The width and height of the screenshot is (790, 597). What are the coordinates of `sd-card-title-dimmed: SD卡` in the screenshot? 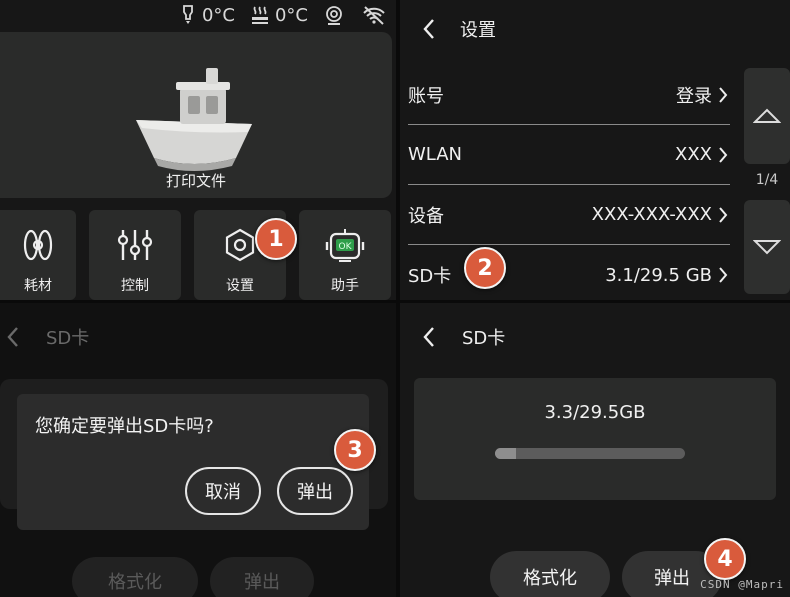 It's located at (68, 338).